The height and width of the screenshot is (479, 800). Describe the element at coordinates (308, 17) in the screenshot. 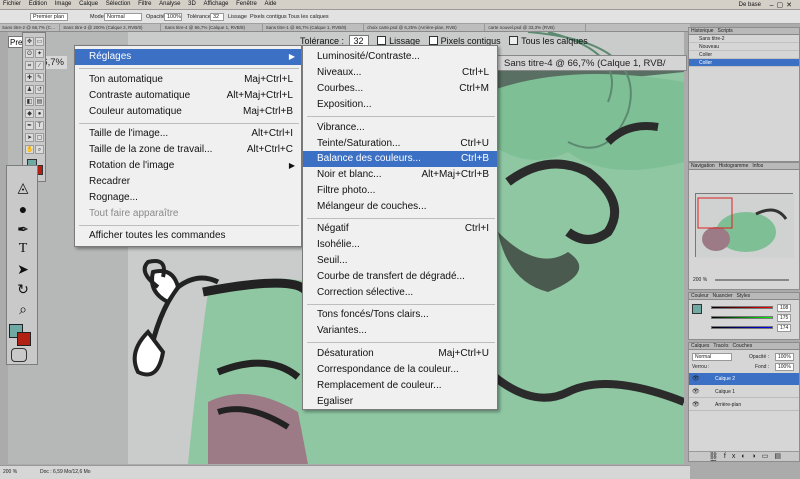

I see `tous-calques-checkbox: Tous les calques` at that location.